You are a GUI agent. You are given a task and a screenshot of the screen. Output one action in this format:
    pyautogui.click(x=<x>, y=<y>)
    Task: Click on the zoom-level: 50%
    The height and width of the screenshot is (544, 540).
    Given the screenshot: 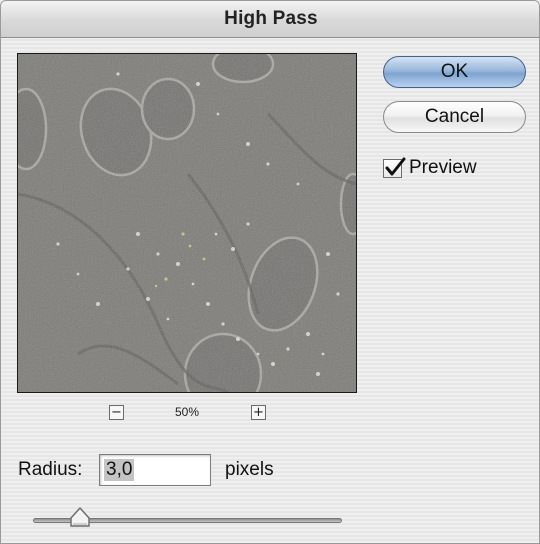 What is the action you would take?
    pyautogui.click(x=187, y=412)
    